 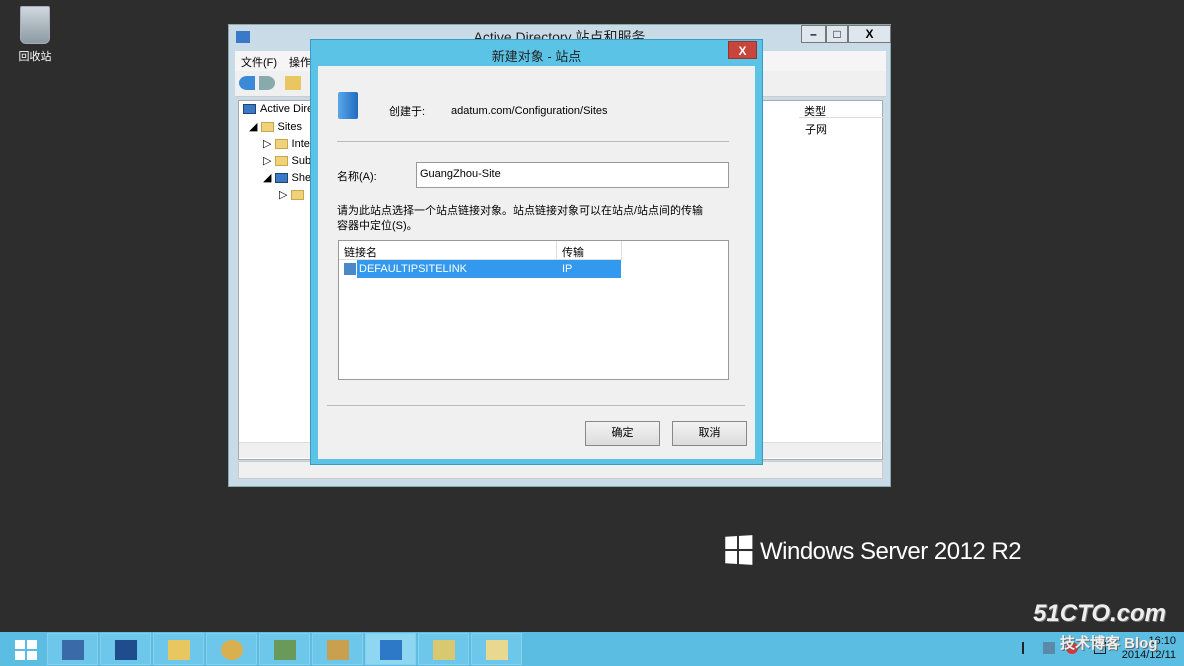 I want to click on menu-file: 文件(F), so click(x=259, y=62).